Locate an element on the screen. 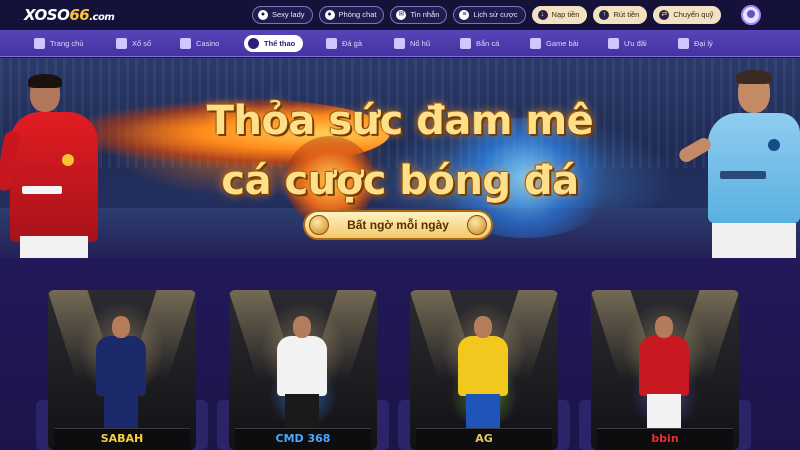 This screenshot has height=450, width=800. sexy-lady-label: Sexy lady is located at coordinates (288, 14).